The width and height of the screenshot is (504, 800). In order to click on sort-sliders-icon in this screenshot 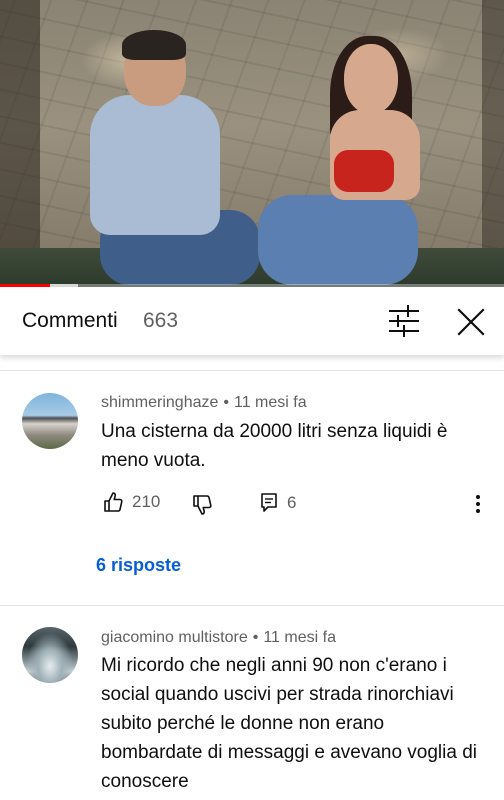, I will do `click(404, 321)`.